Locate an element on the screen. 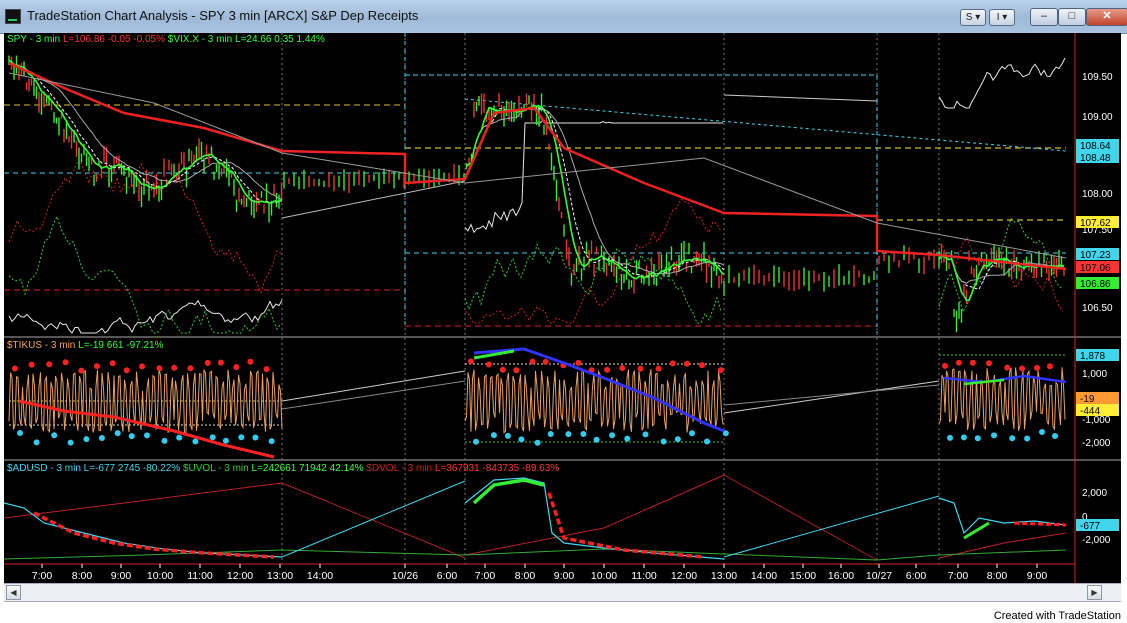 This screenshot has height=623, width=1127. legend-item: L=24.66 is located at coordinates (252, 39).